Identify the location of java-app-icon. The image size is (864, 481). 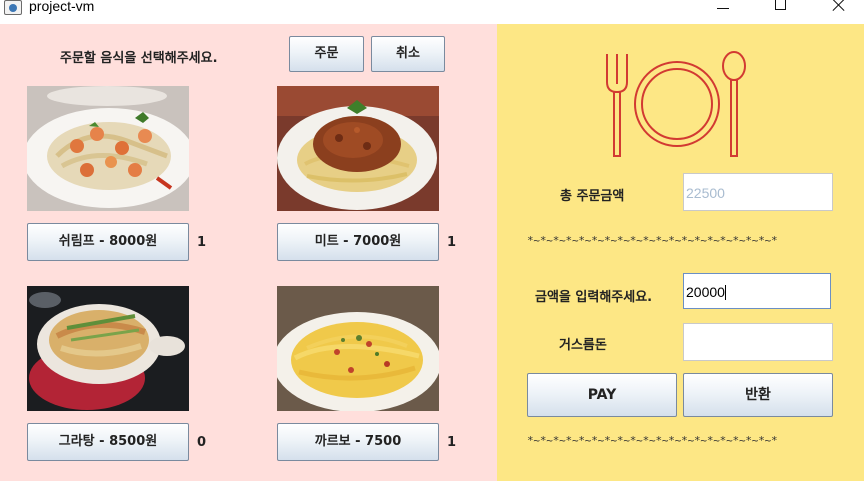
(13, 7).